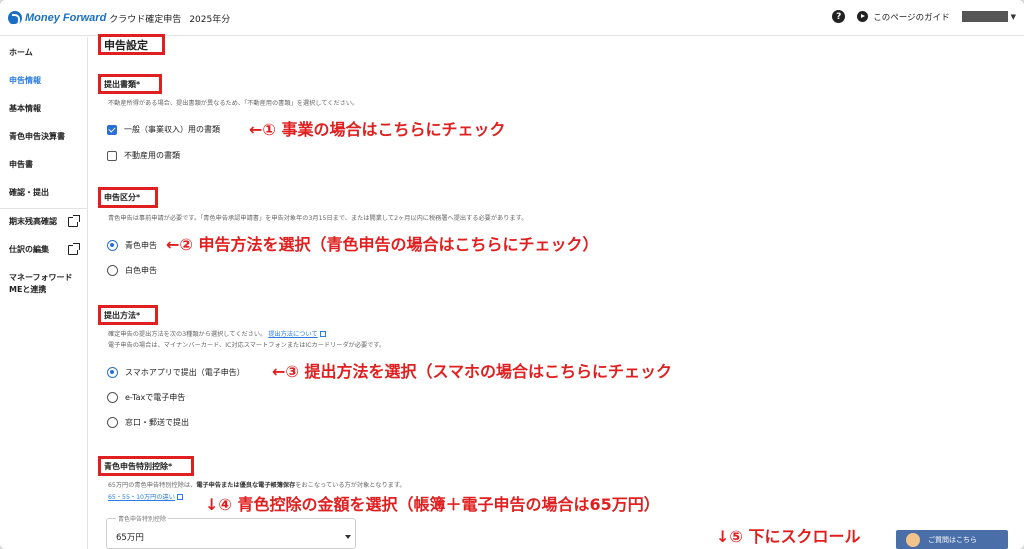  I want to click on option-real-estate-documents: 不動産用の書類, so click(143, 155).